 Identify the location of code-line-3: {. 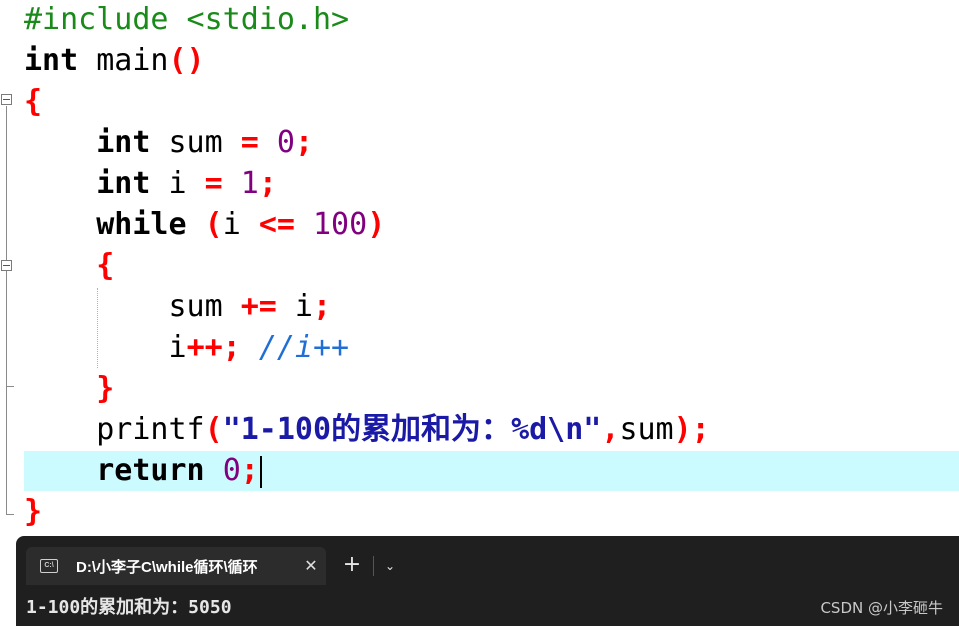
(491, 102).